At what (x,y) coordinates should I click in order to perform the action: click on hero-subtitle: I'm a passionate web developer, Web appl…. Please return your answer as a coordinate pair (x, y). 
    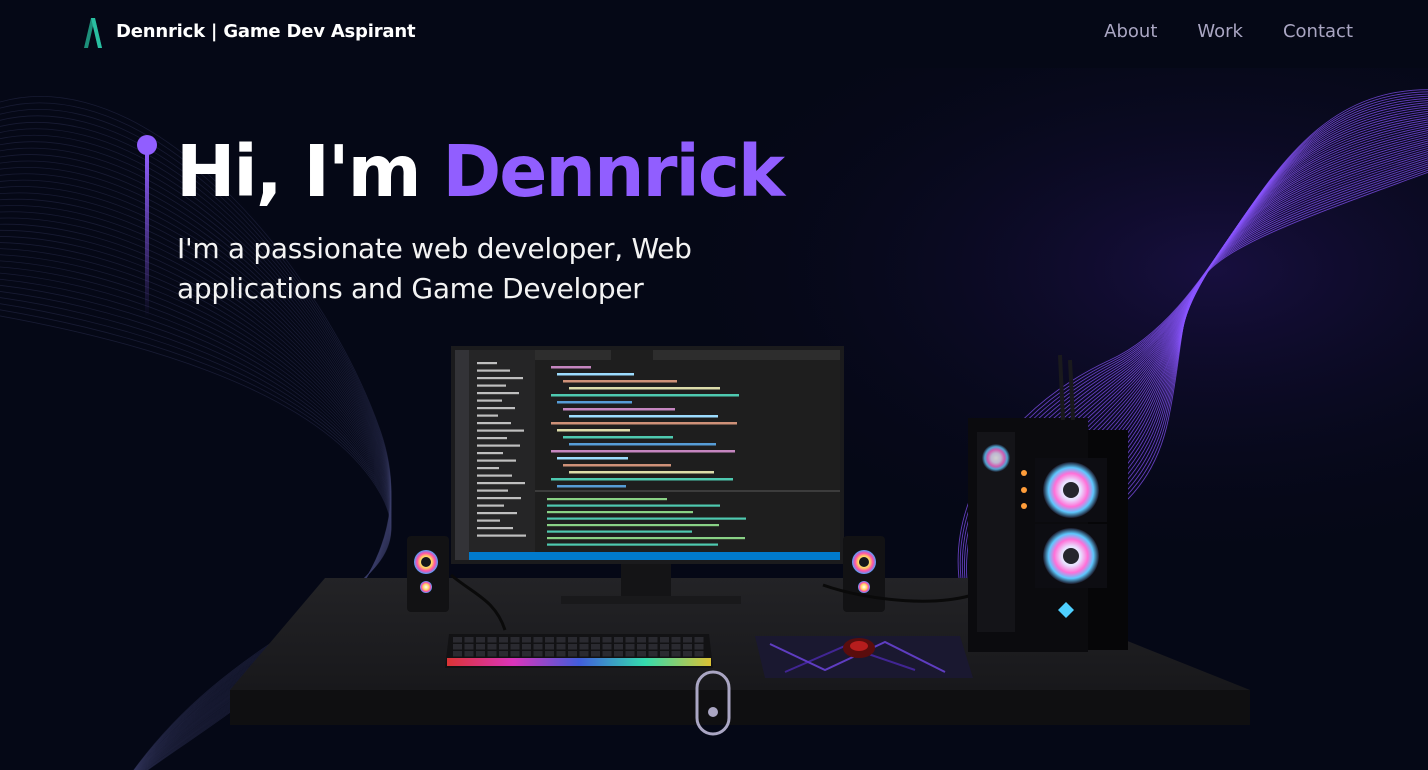
    Looking at the image, I should click on (434, 268).